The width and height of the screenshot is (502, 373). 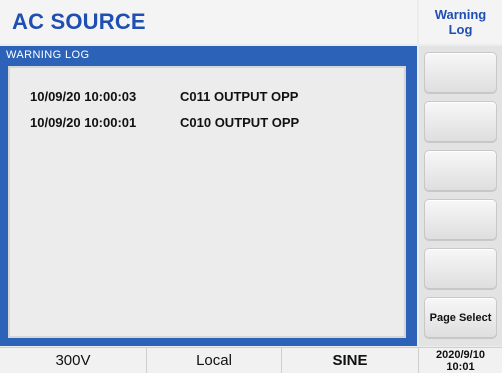 I want to click on log-timestamp: 10/09/20 10:00:03, so click(x=83, y=96).